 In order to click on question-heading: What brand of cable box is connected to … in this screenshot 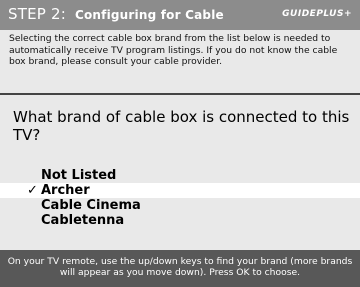, I will do `click(181, 126)`.